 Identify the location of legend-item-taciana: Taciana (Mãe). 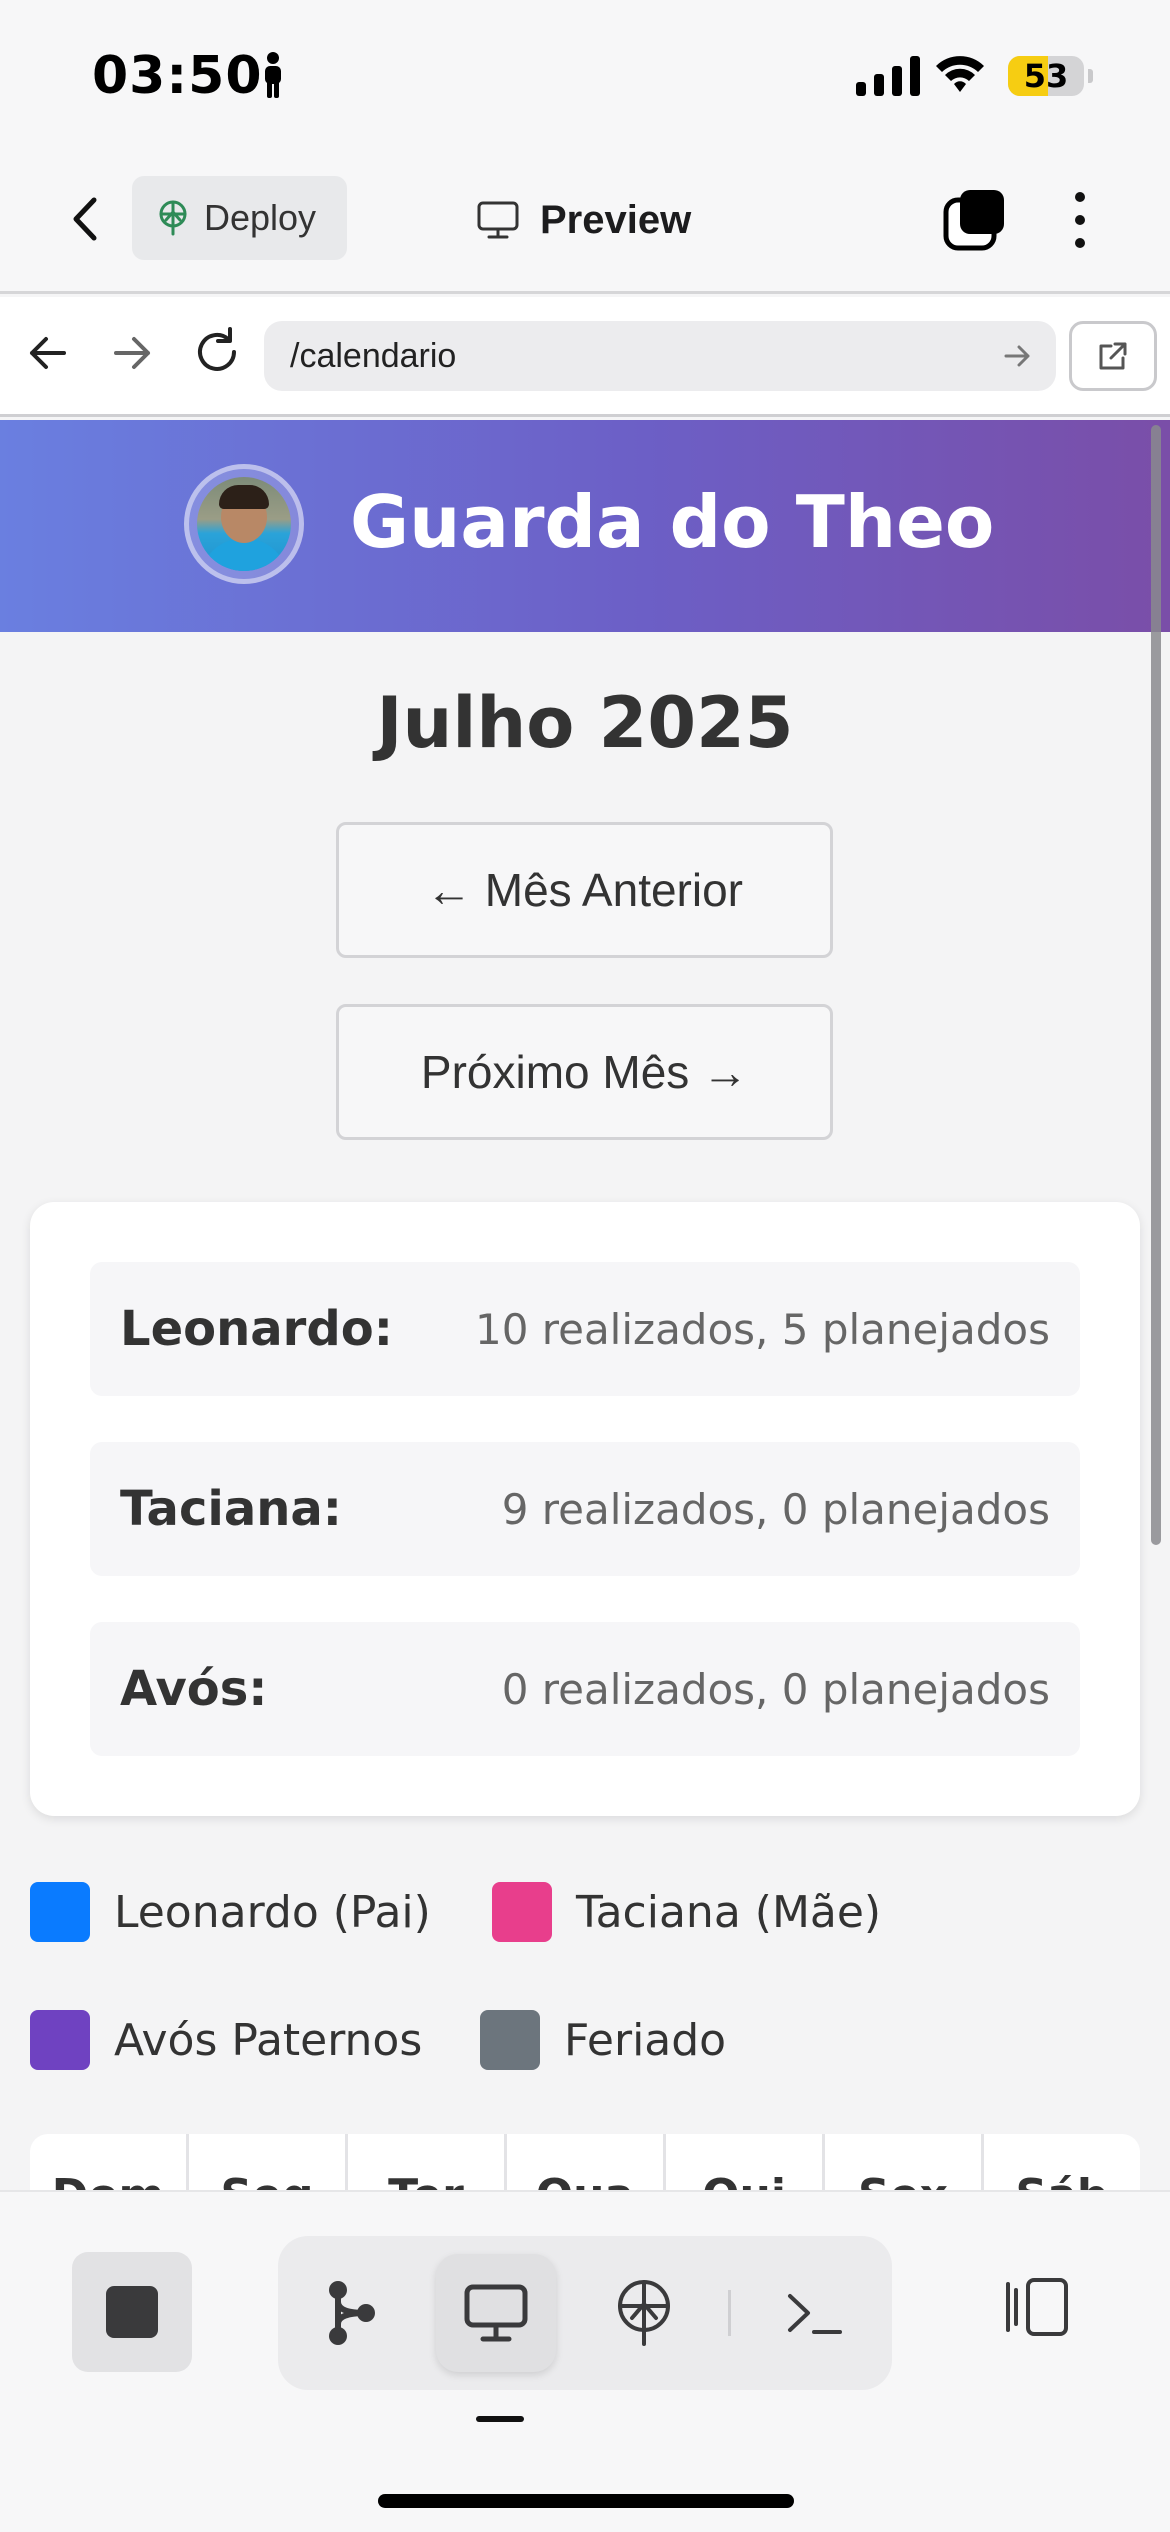
(686, 1912).